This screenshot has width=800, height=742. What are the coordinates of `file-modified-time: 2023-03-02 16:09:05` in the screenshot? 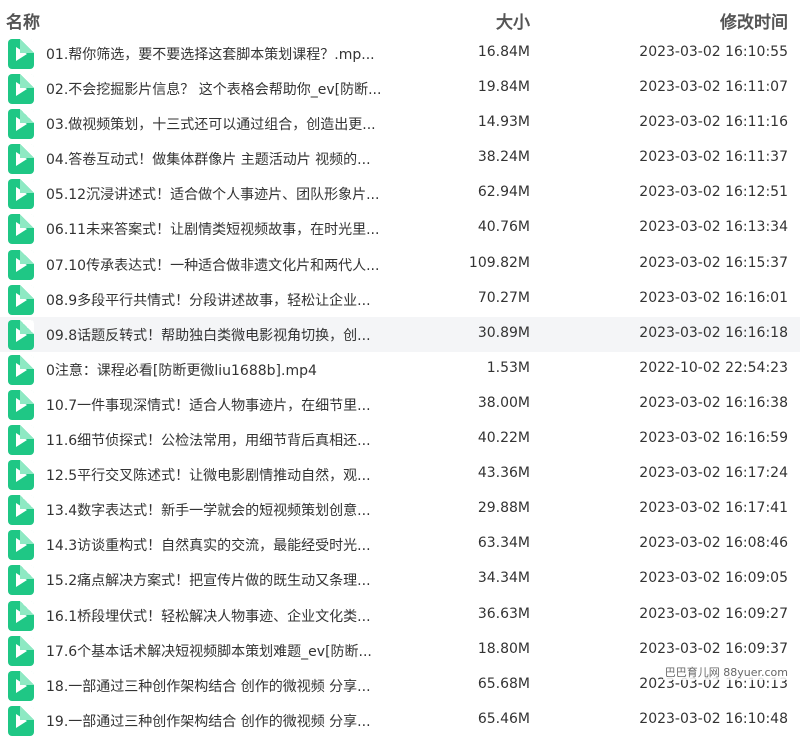 It's located at (713, 578).